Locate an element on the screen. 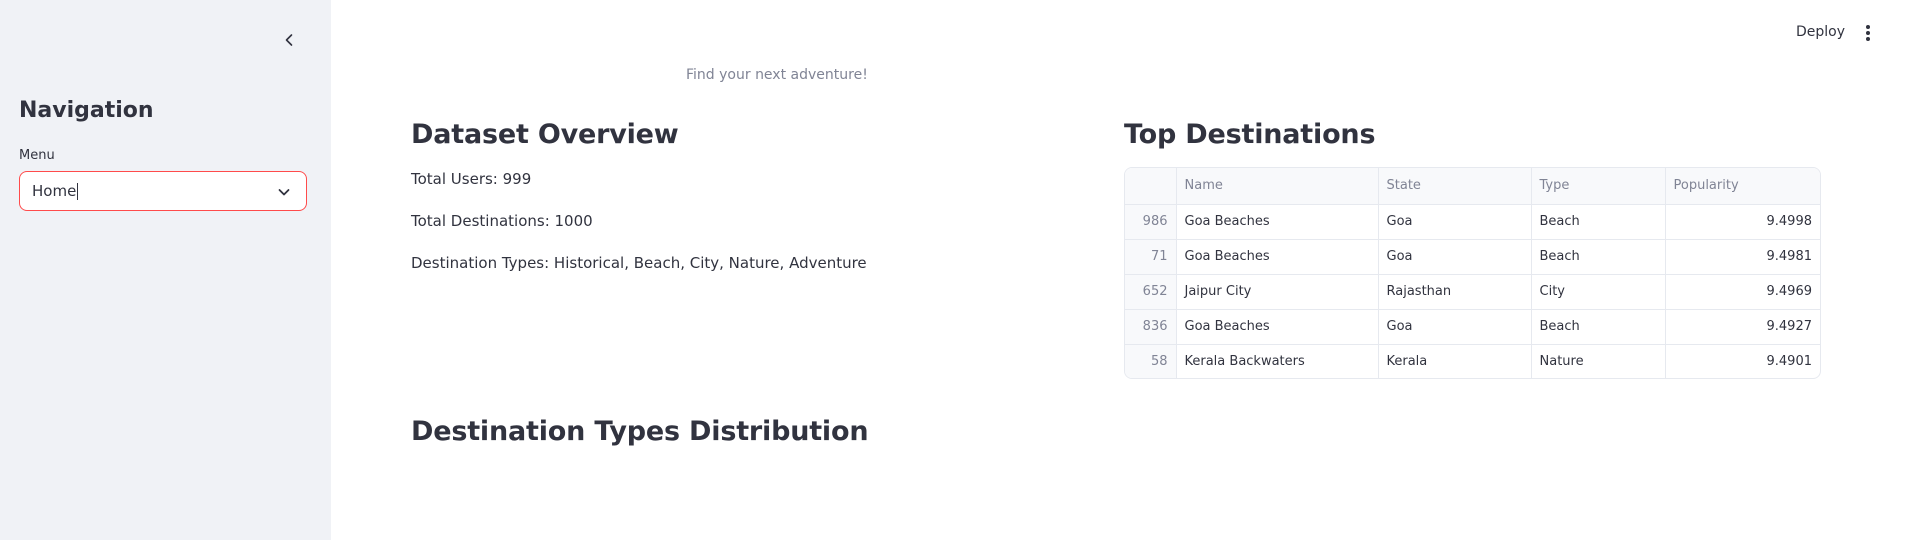 The width and height of the screenshot is (1910, 540). cell-type: Nature is located at coordinates (1598, 361).